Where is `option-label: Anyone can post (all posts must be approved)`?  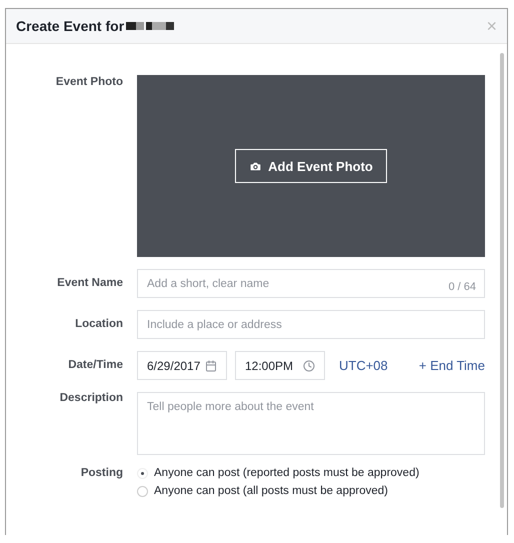 option-label: Anyone can post (all posts must be approved) is located at coordinates (271, 491).